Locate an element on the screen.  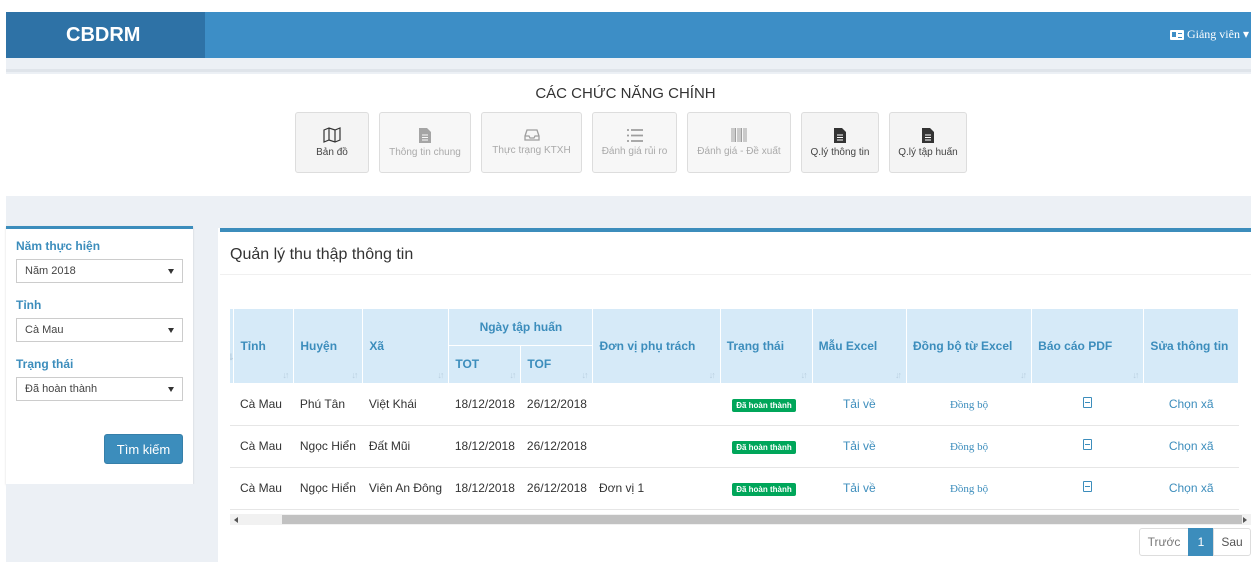
prev-page-button: Trước is located at coordinates (1164, 542).